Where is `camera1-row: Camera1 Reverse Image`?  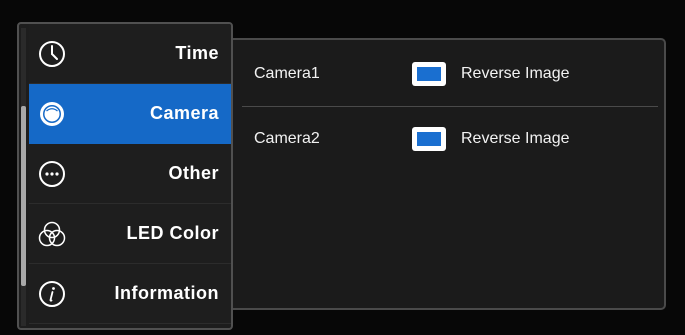
camera1-row: Camera1 Reverse Image is located at coordinates (412, 74).